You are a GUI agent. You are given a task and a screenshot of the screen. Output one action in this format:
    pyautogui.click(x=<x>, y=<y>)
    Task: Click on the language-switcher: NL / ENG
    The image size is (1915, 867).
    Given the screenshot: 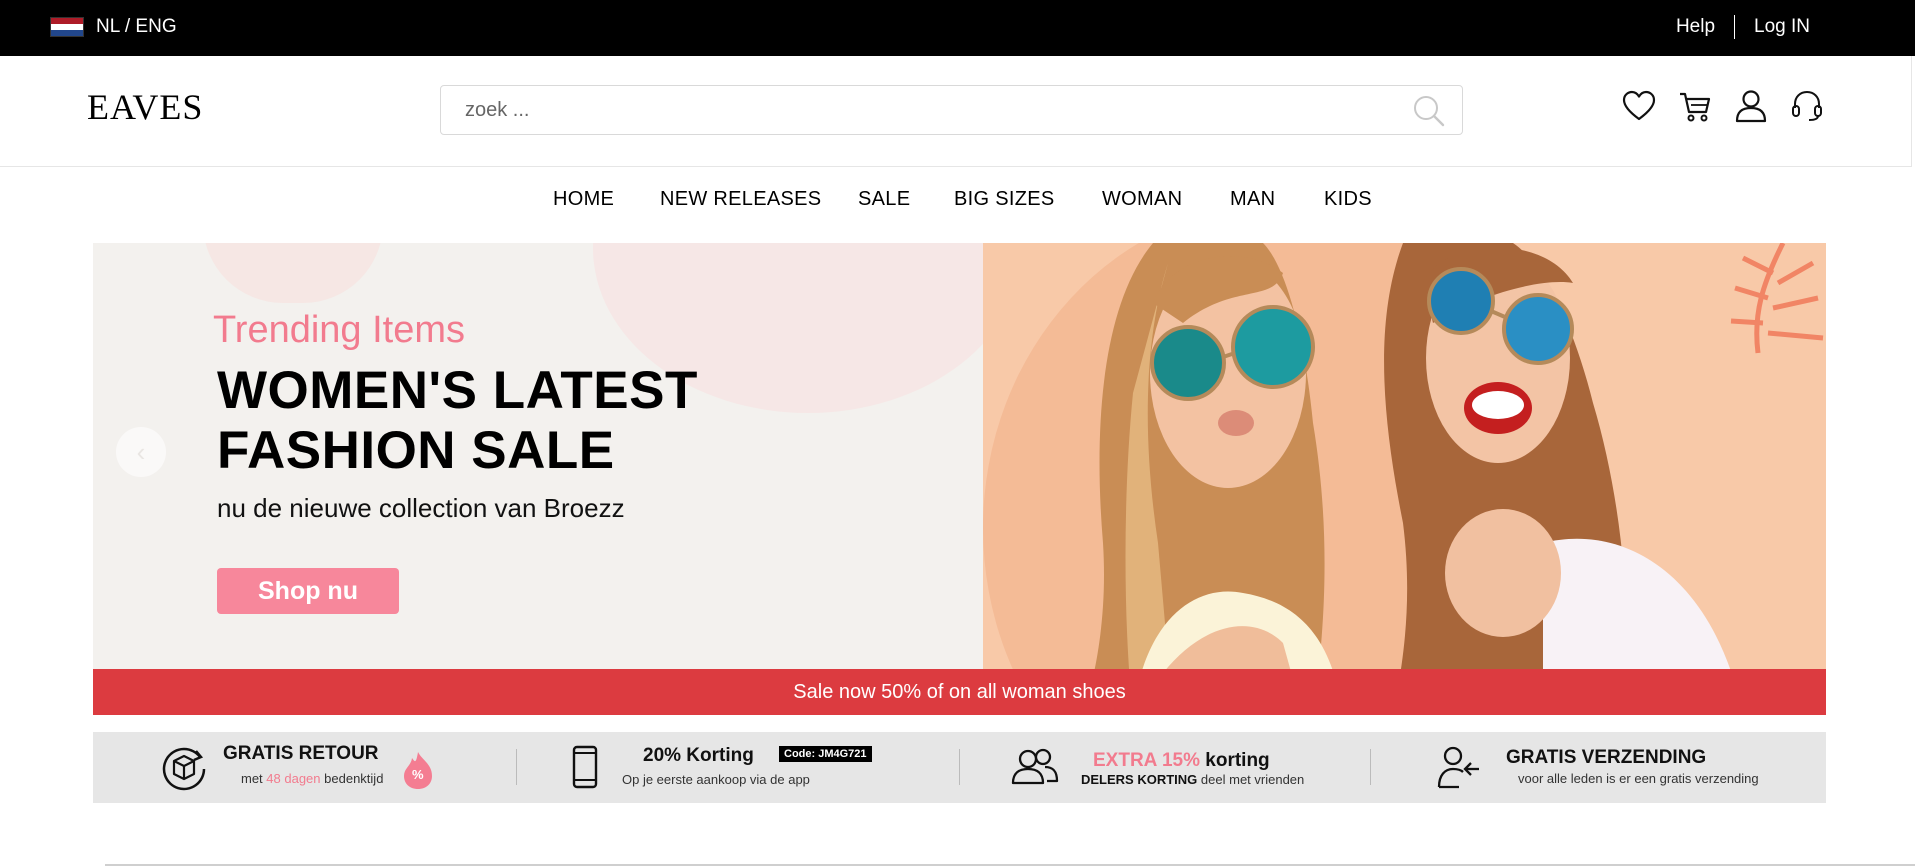 What is the action you would take?
    pyautogui.click(x=113, y=27)
    